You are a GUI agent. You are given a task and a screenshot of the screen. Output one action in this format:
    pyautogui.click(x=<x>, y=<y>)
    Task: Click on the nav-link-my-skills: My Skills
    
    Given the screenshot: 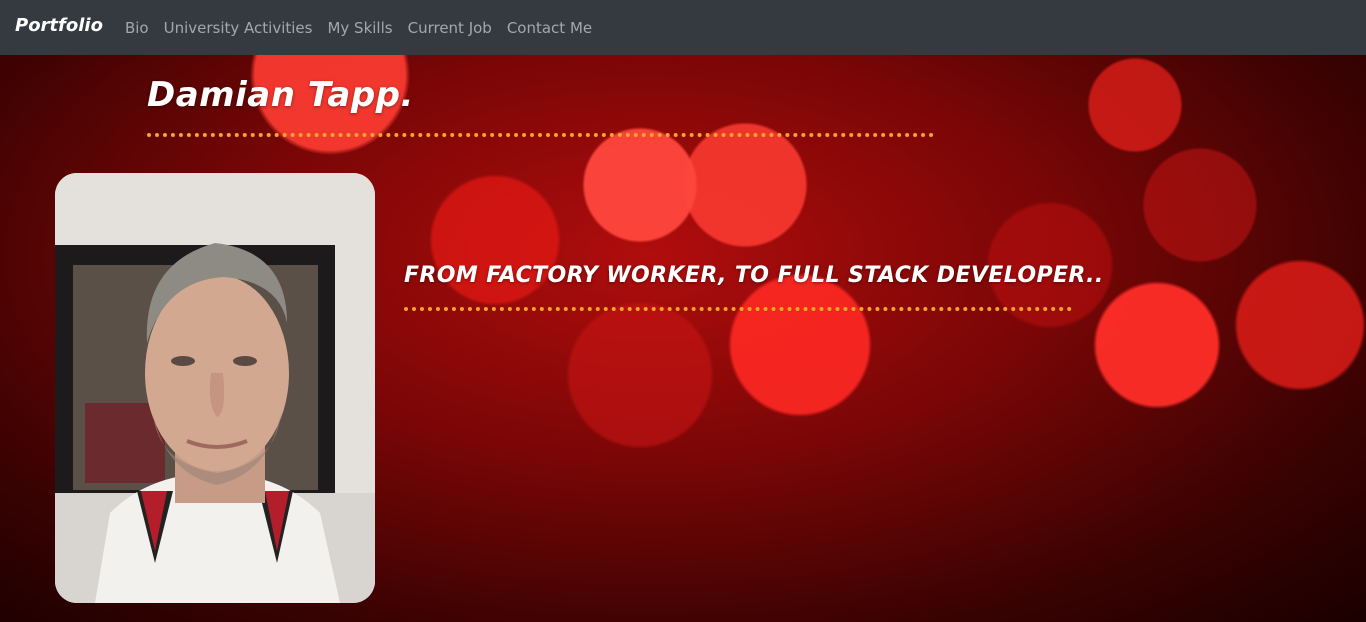 What is the action you would take?
    pyautogui.click(x=359, y=28)
    